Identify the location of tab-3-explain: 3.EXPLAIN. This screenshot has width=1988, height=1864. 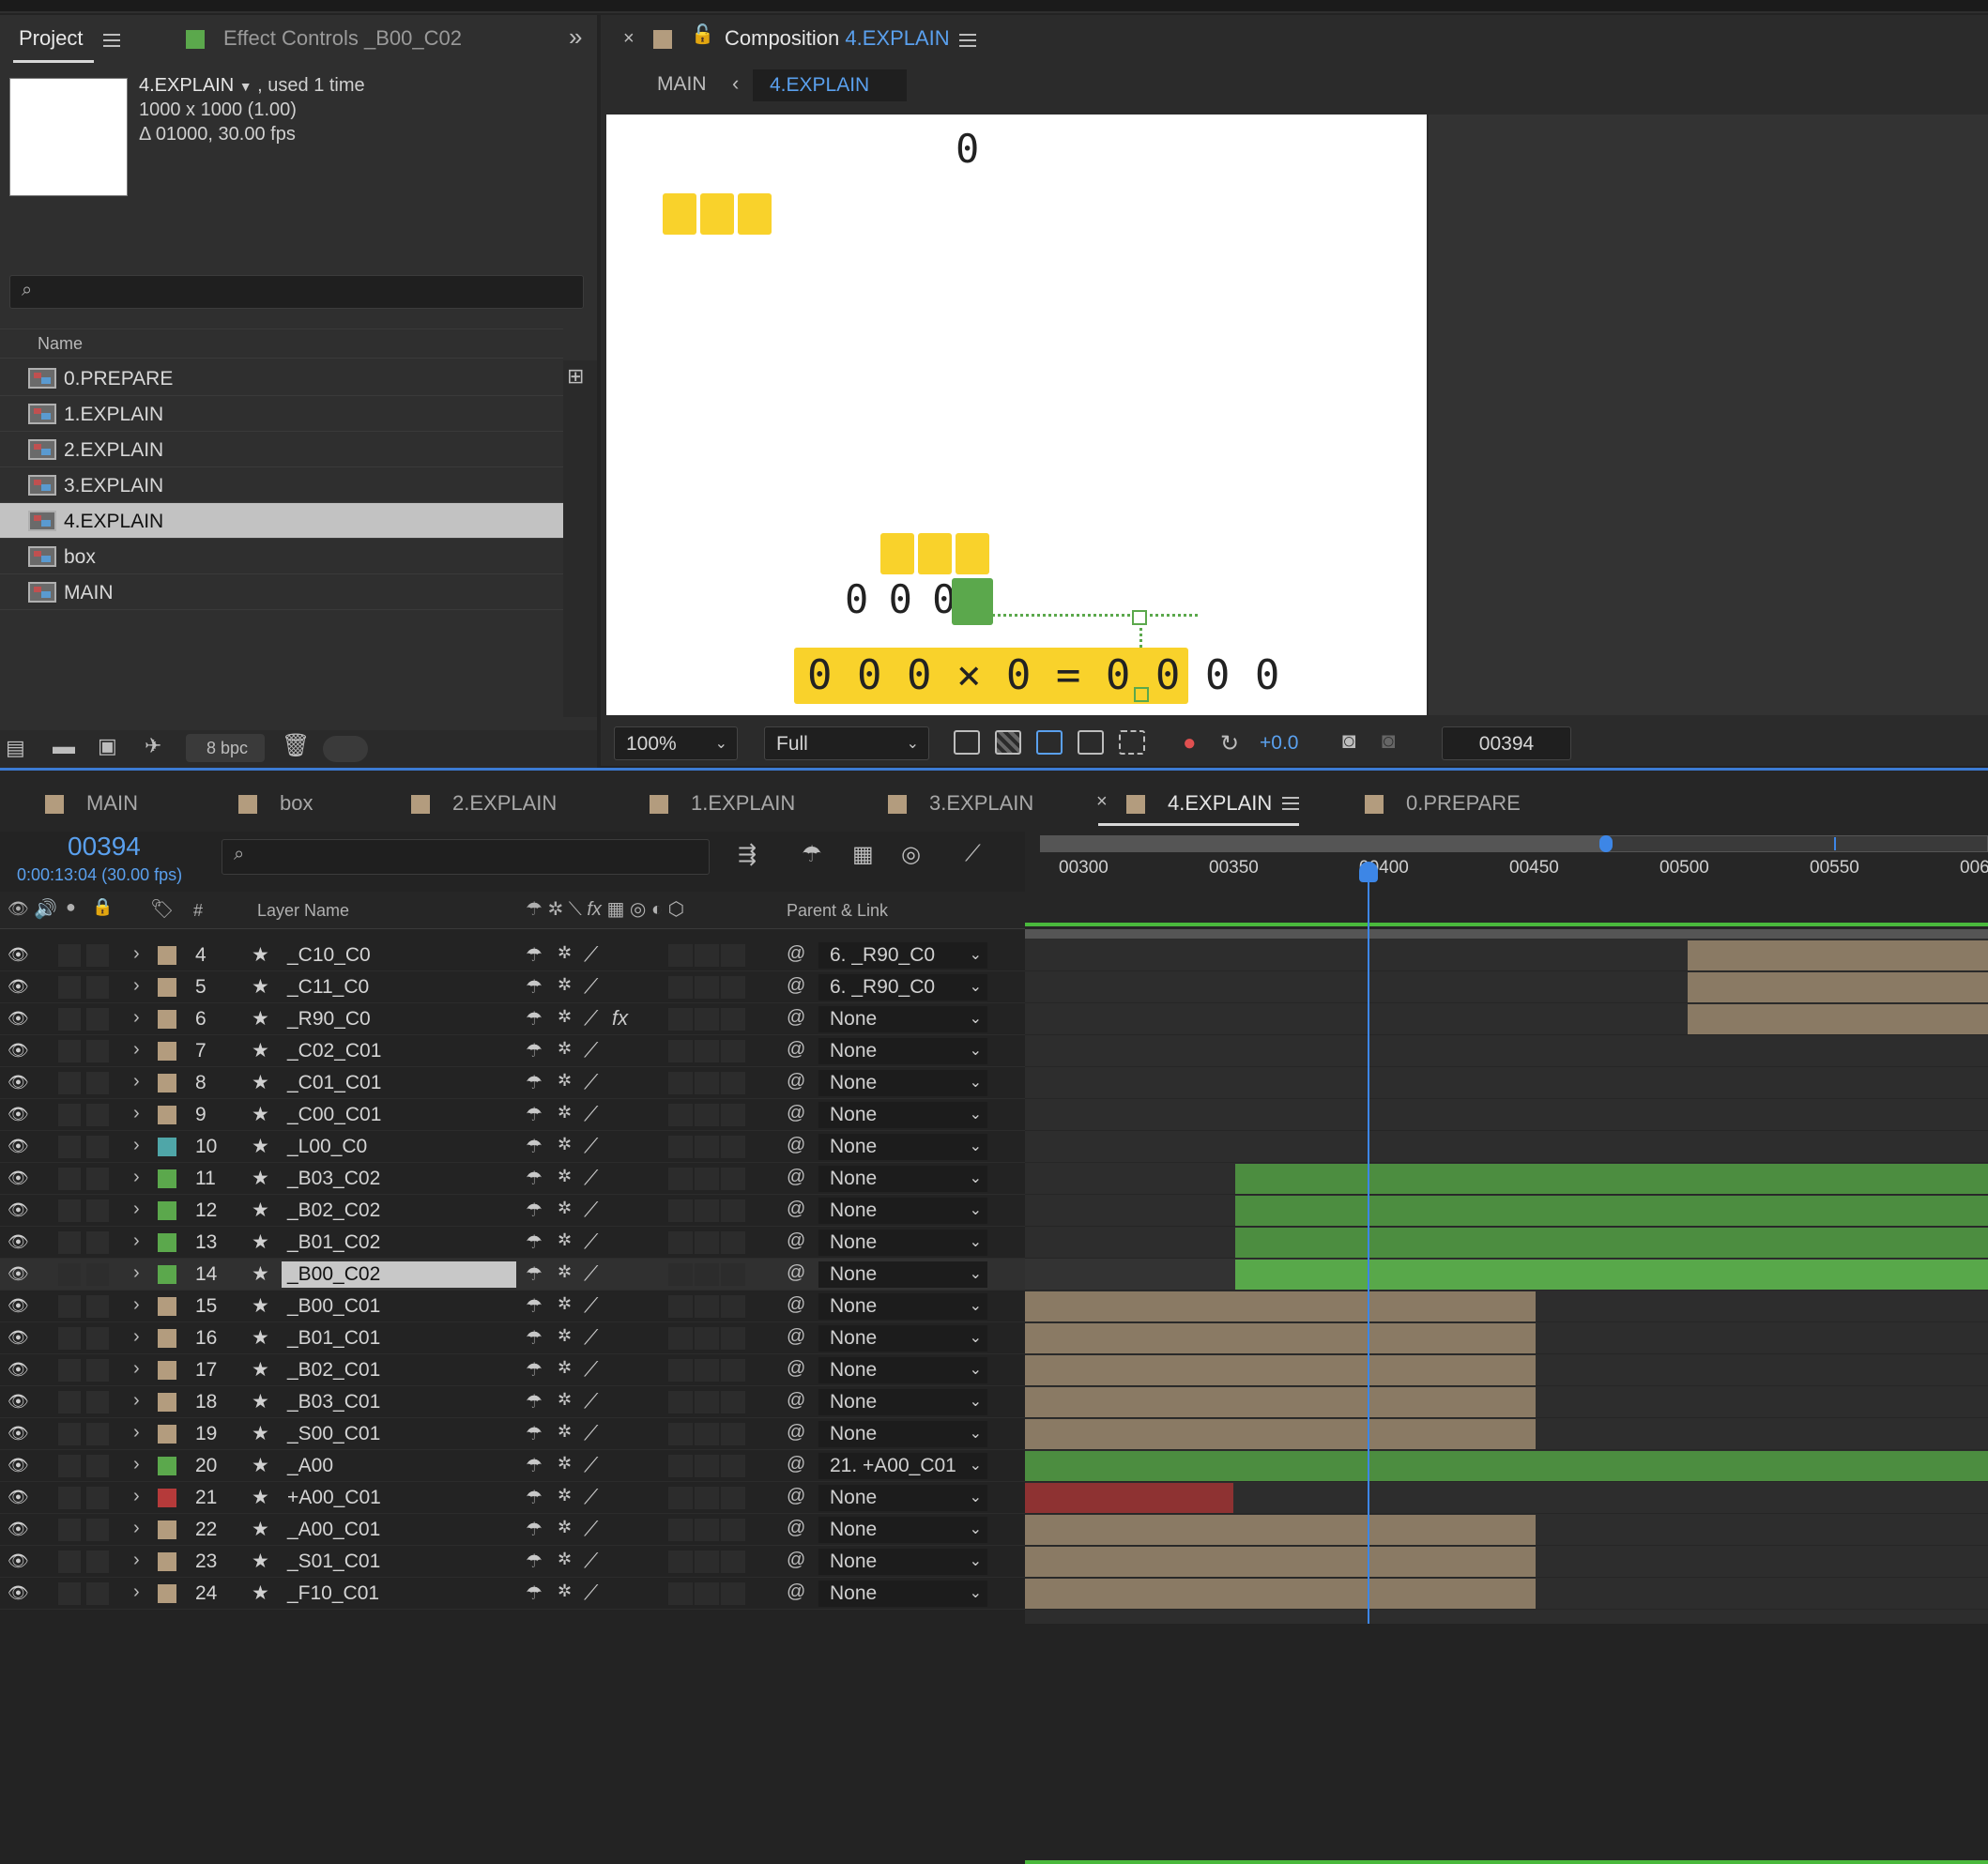
(960, 803).